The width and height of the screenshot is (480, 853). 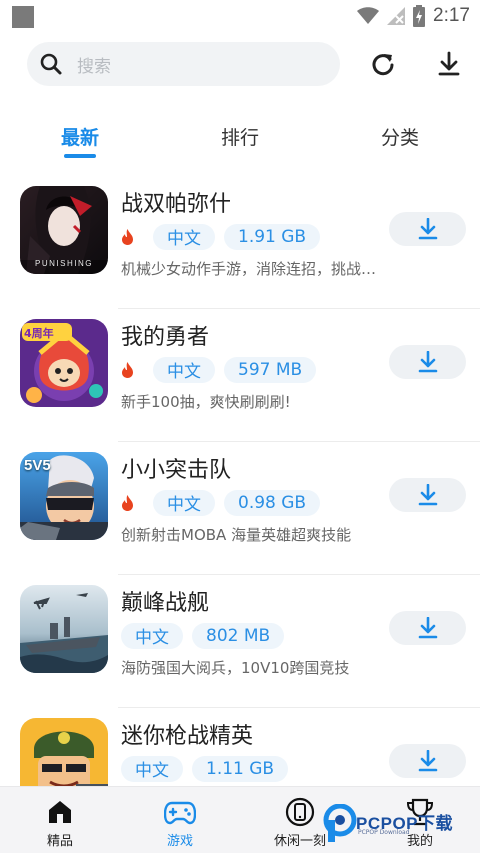 I want to click on size-badge: 0.98 GB, so click(x=272, y=502).